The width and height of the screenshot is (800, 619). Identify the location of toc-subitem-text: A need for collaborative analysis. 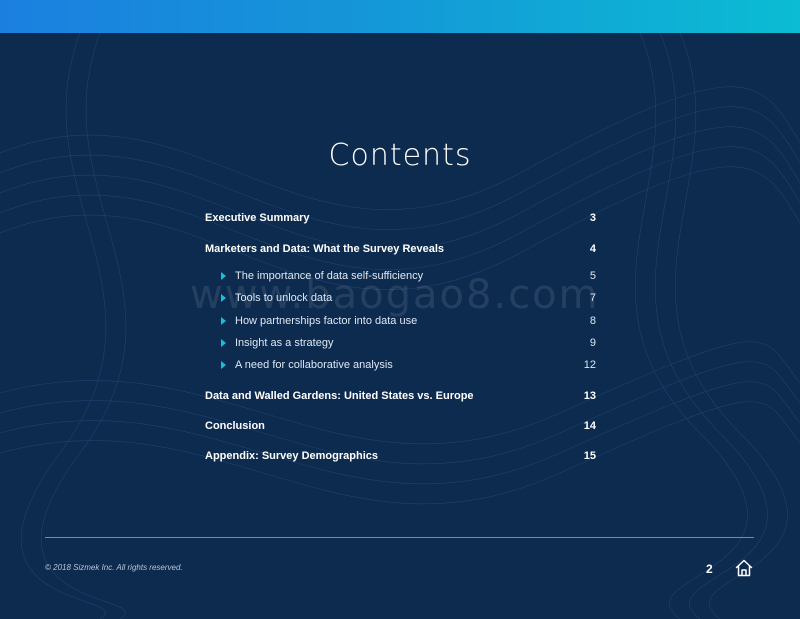
(299, 365).